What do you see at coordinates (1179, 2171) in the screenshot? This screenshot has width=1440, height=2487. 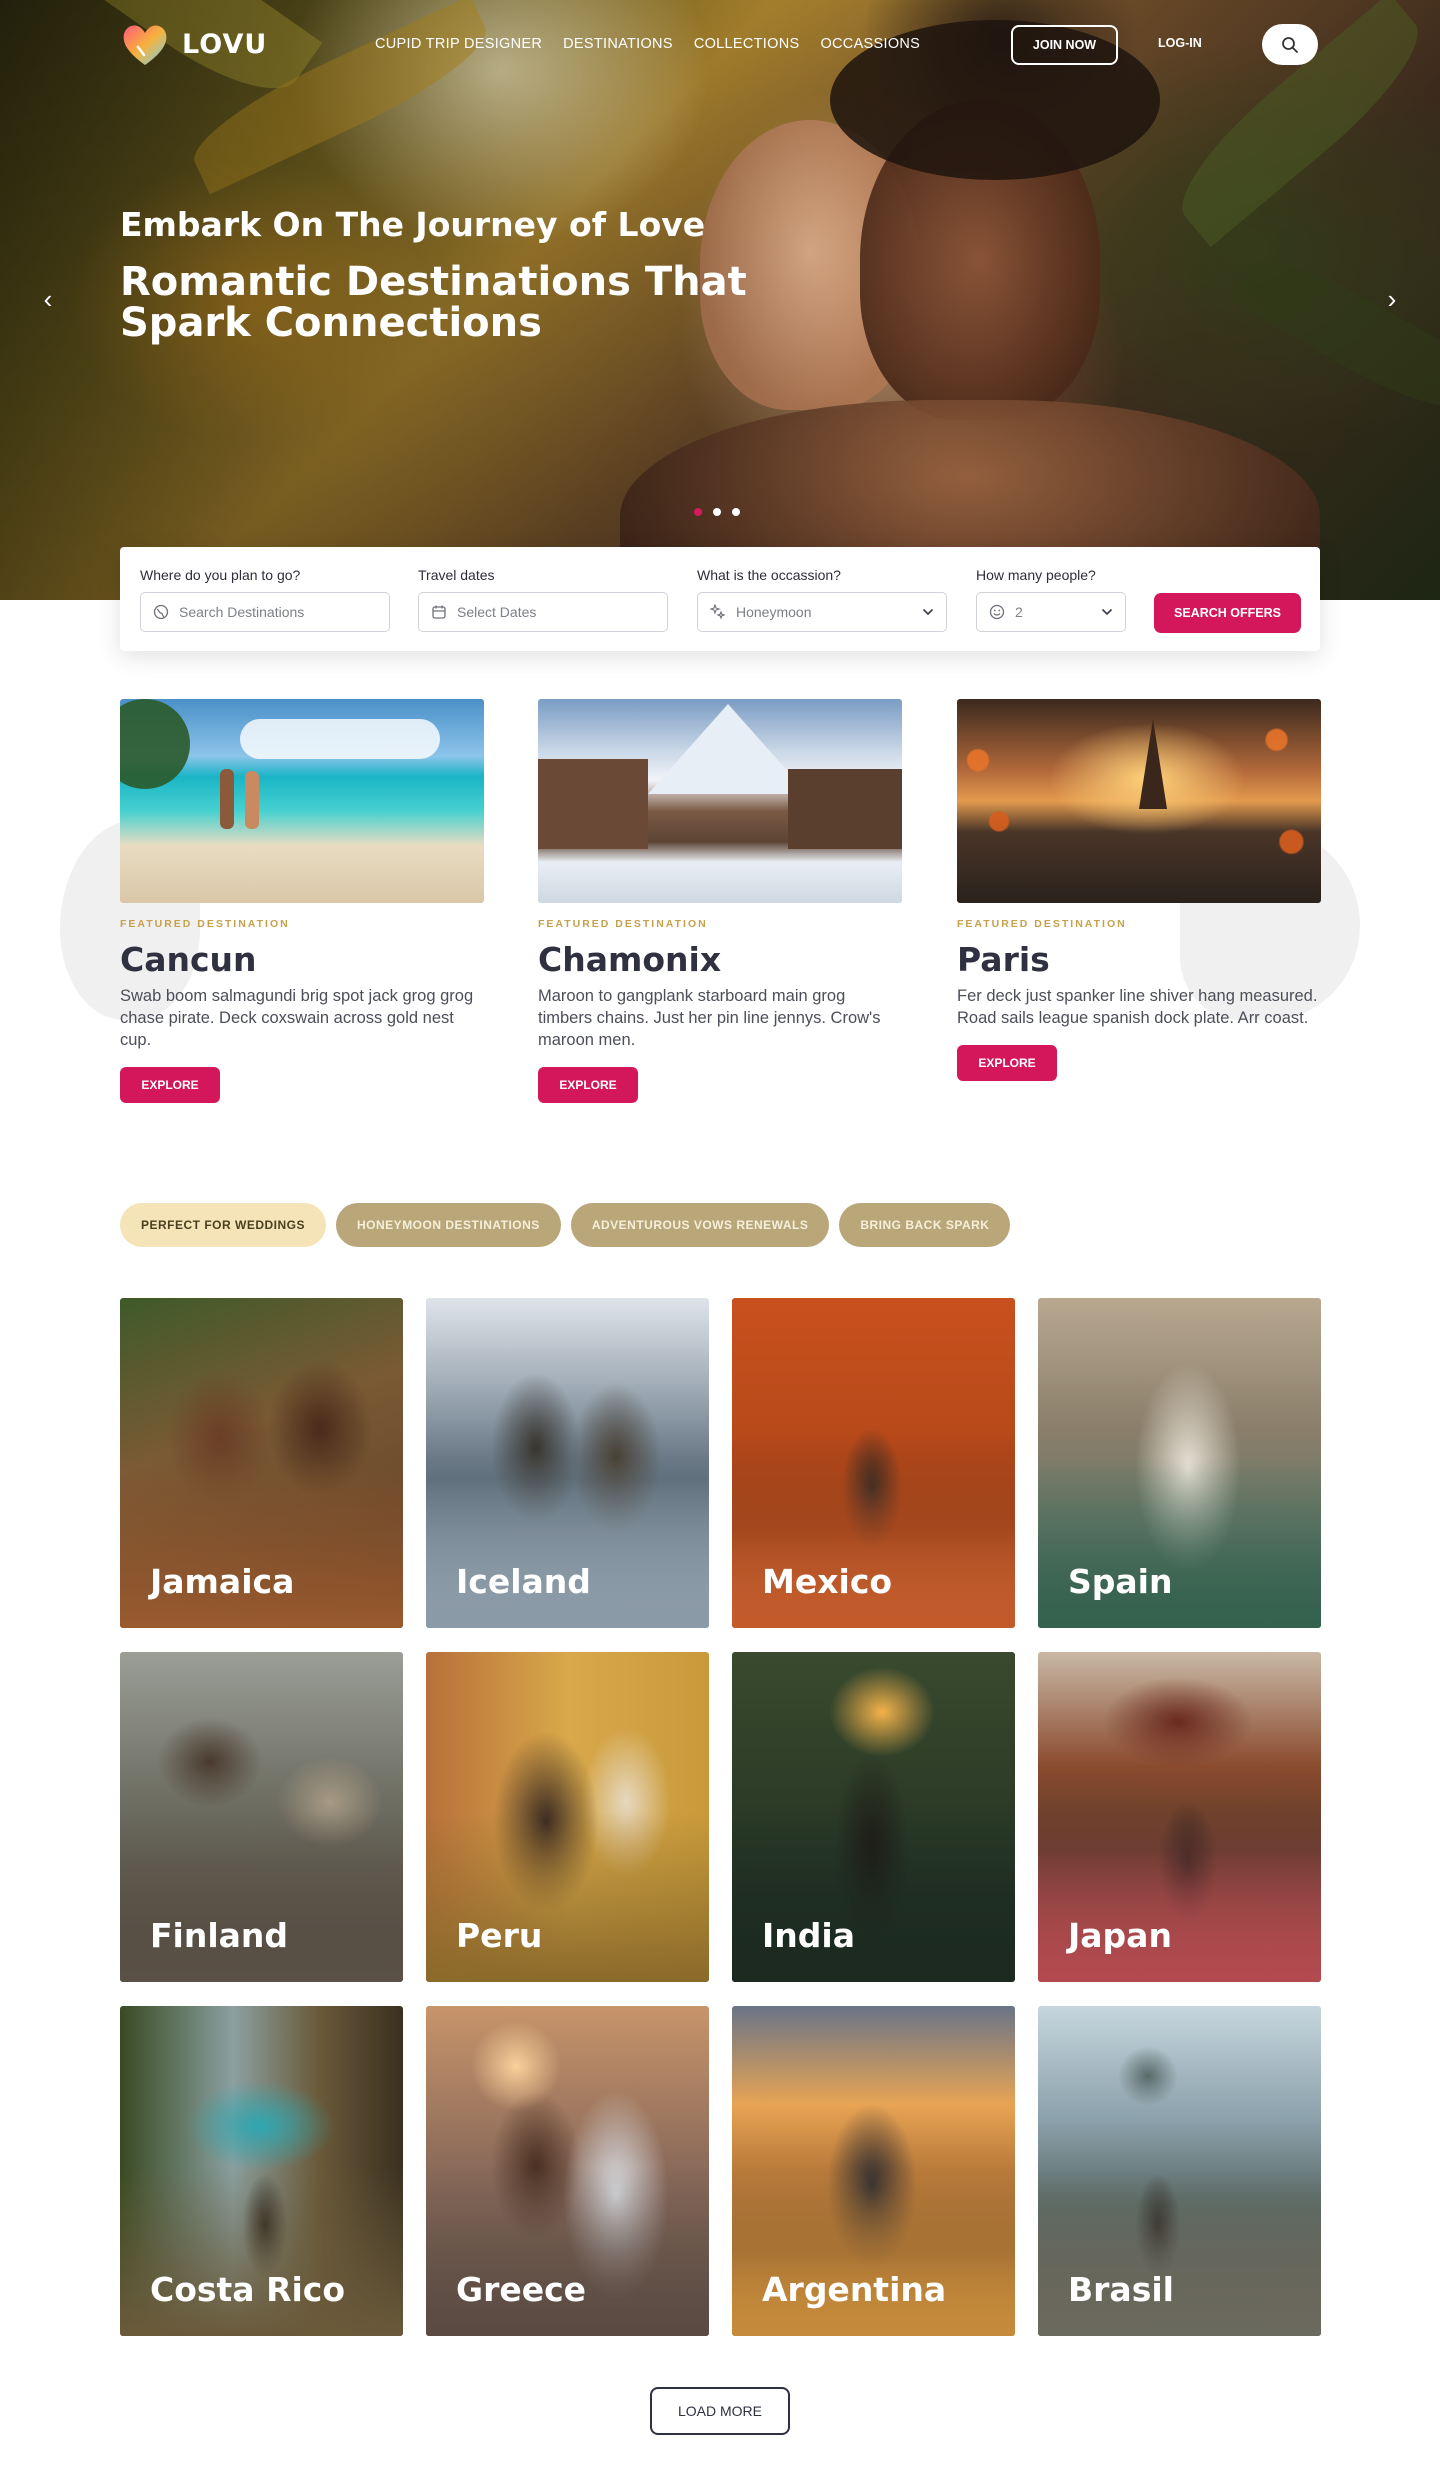 I see `destination-card: Brasil` at bounding box center [1179, 2171].